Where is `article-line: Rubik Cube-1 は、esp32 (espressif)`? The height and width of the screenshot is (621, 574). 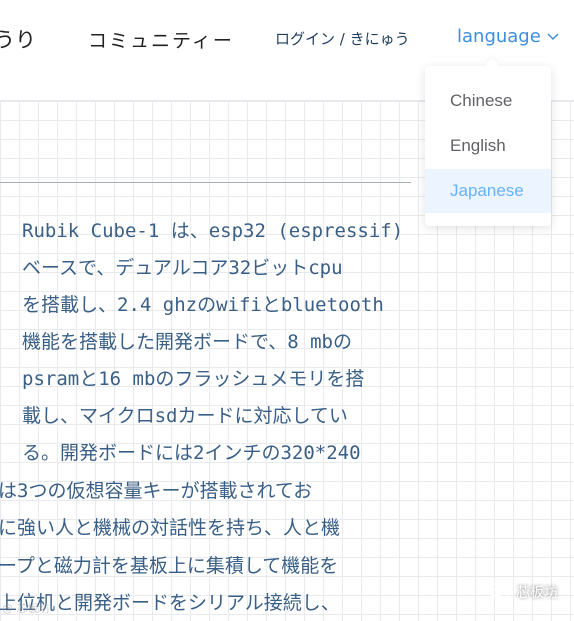
article-line: Rubik Cube-1 は、esp32 (espressif) is located at coordinates (213, 231).